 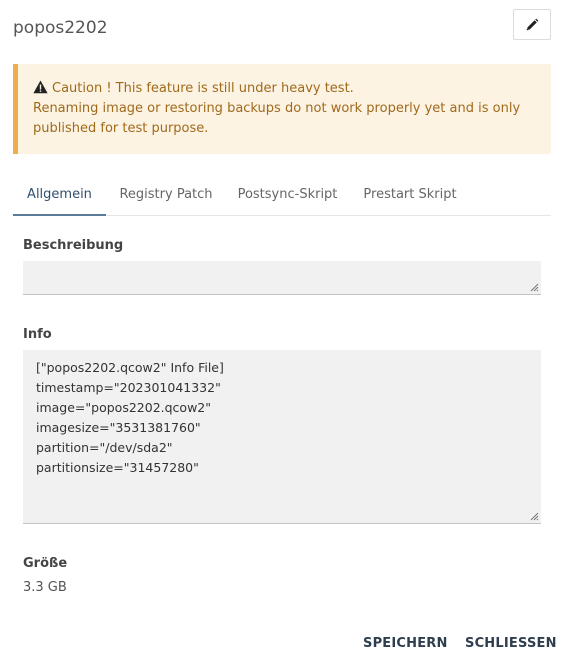 What do you see at coordinates (405, 643) in the screenshot?
I see `save-button: SPEICHERN` at bounding box center [405, 643].